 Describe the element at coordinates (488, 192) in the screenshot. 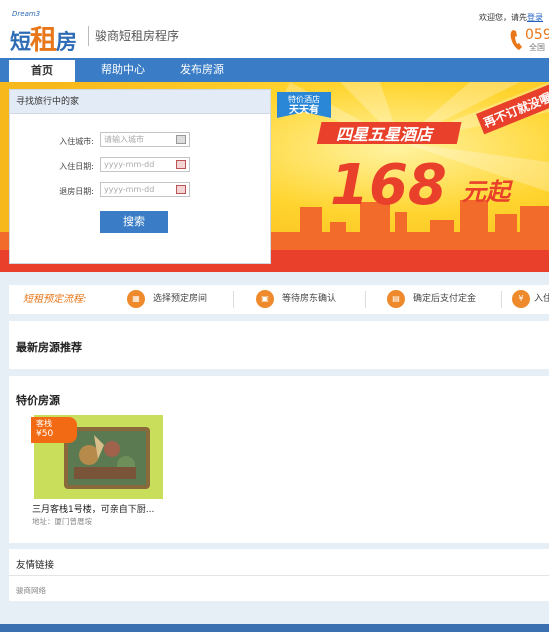

I see `banner-price-suffix: 元起` at that location.